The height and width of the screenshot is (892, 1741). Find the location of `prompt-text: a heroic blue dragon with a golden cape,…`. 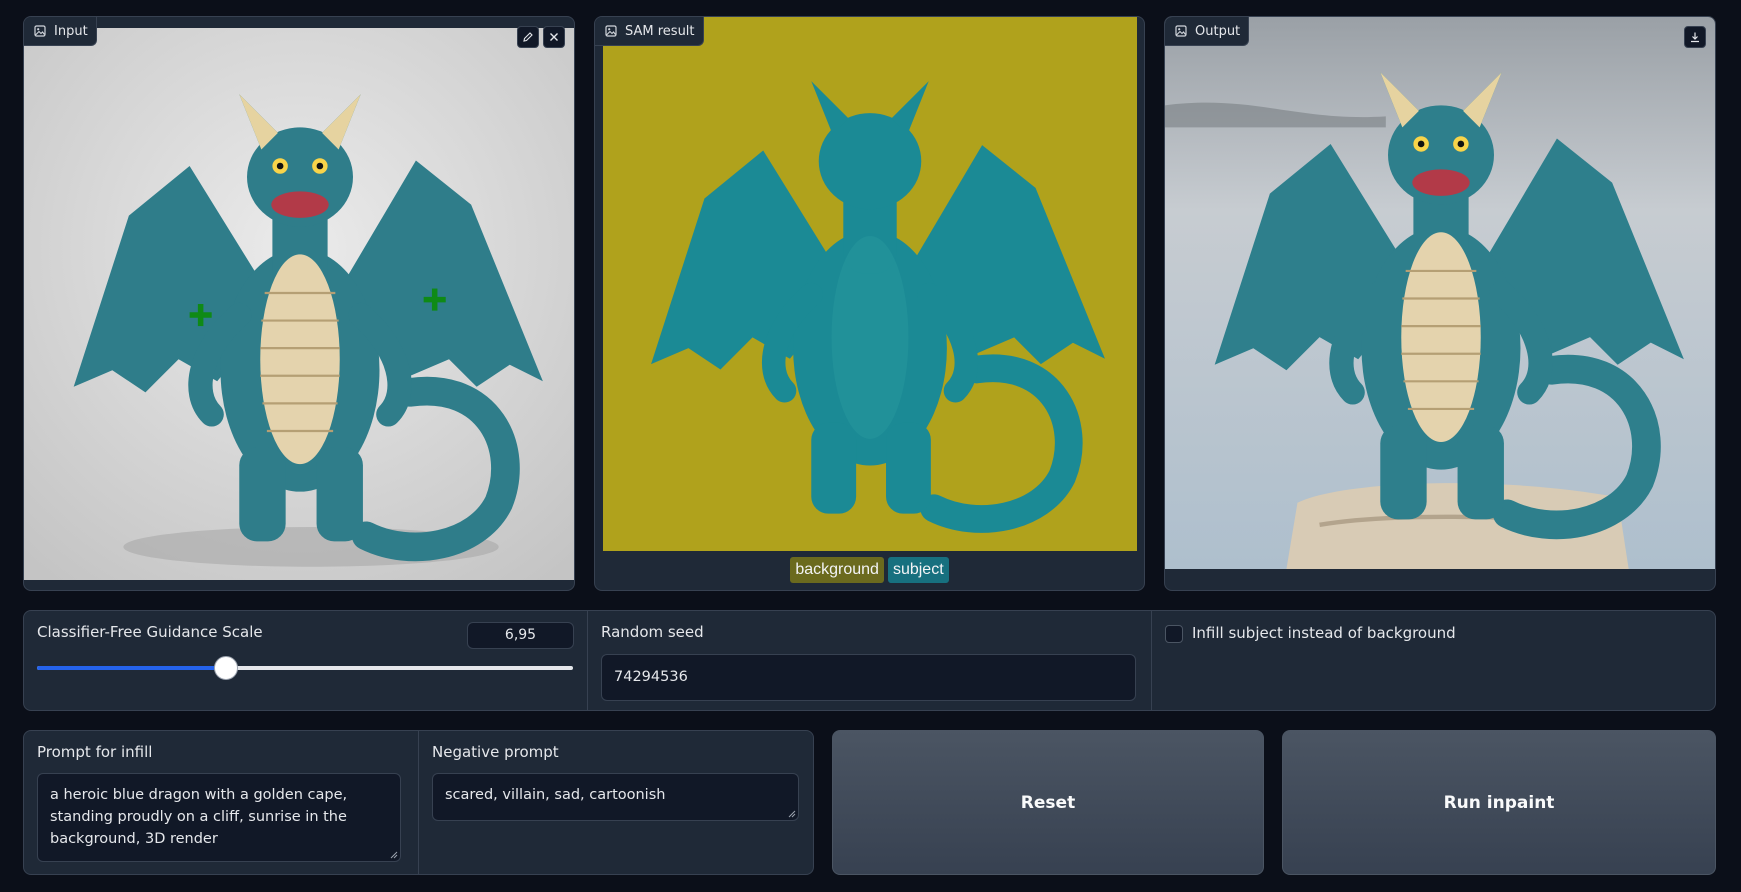

prompt-text: a heroic blue dragon with a golden cape,… is located at coordinates (199, 817).